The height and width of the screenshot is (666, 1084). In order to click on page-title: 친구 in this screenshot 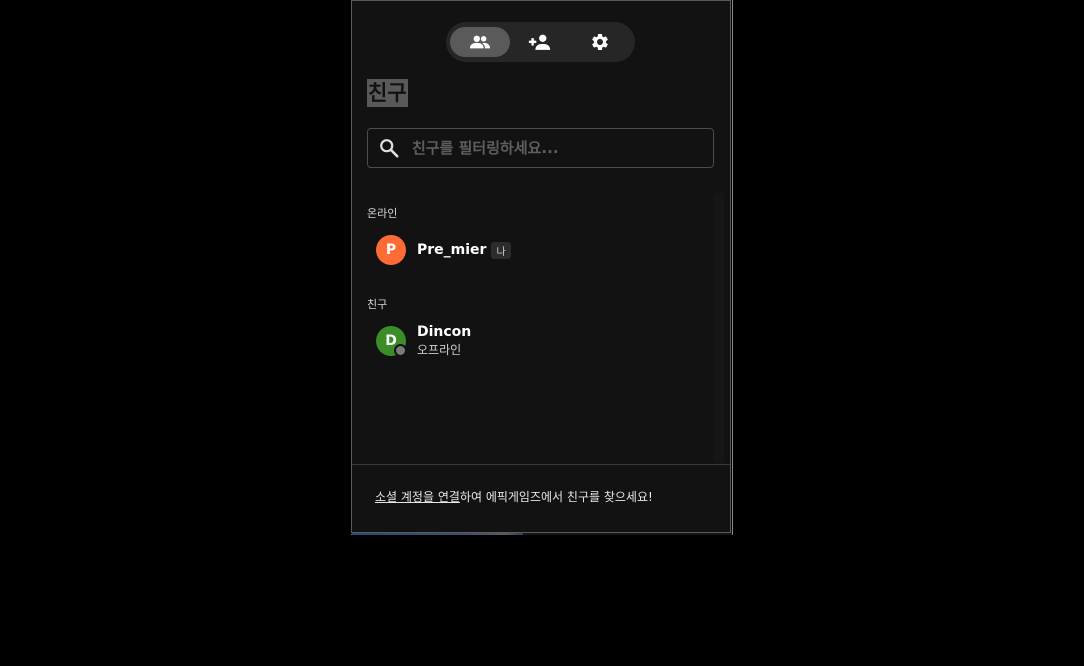, I will do `click(387, 93)`.